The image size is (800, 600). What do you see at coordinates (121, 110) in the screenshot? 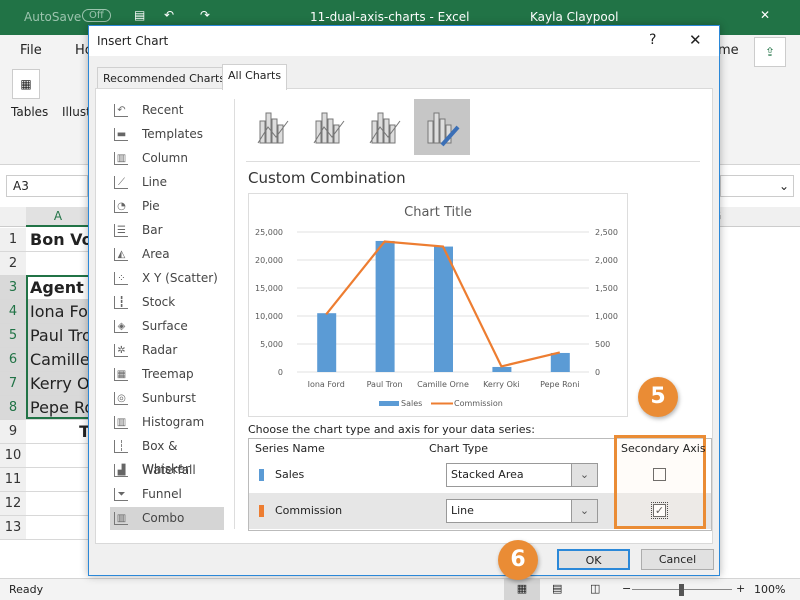
I see `chart-type-icon: ↶` at bounding box center [121, 110].